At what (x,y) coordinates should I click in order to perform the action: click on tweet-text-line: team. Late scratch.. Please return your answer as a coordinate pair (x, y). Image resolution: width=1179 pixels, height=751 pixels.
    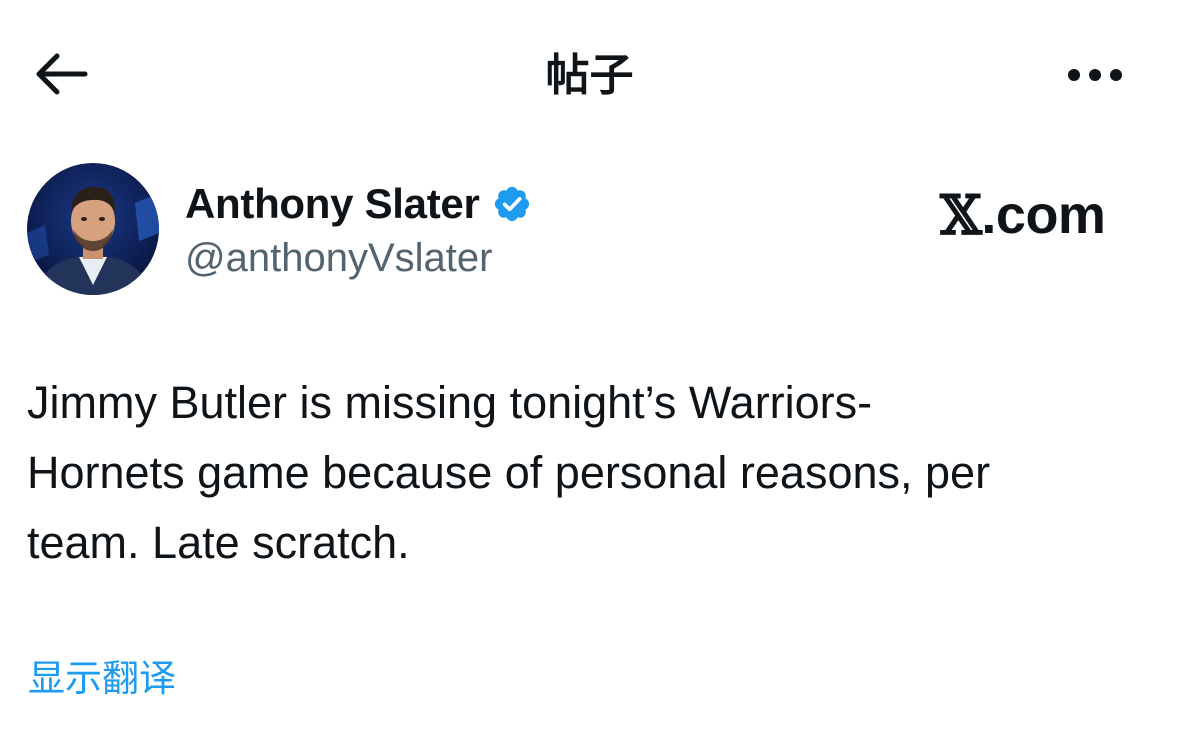
    Looking at the image, I should click on (218, 542).